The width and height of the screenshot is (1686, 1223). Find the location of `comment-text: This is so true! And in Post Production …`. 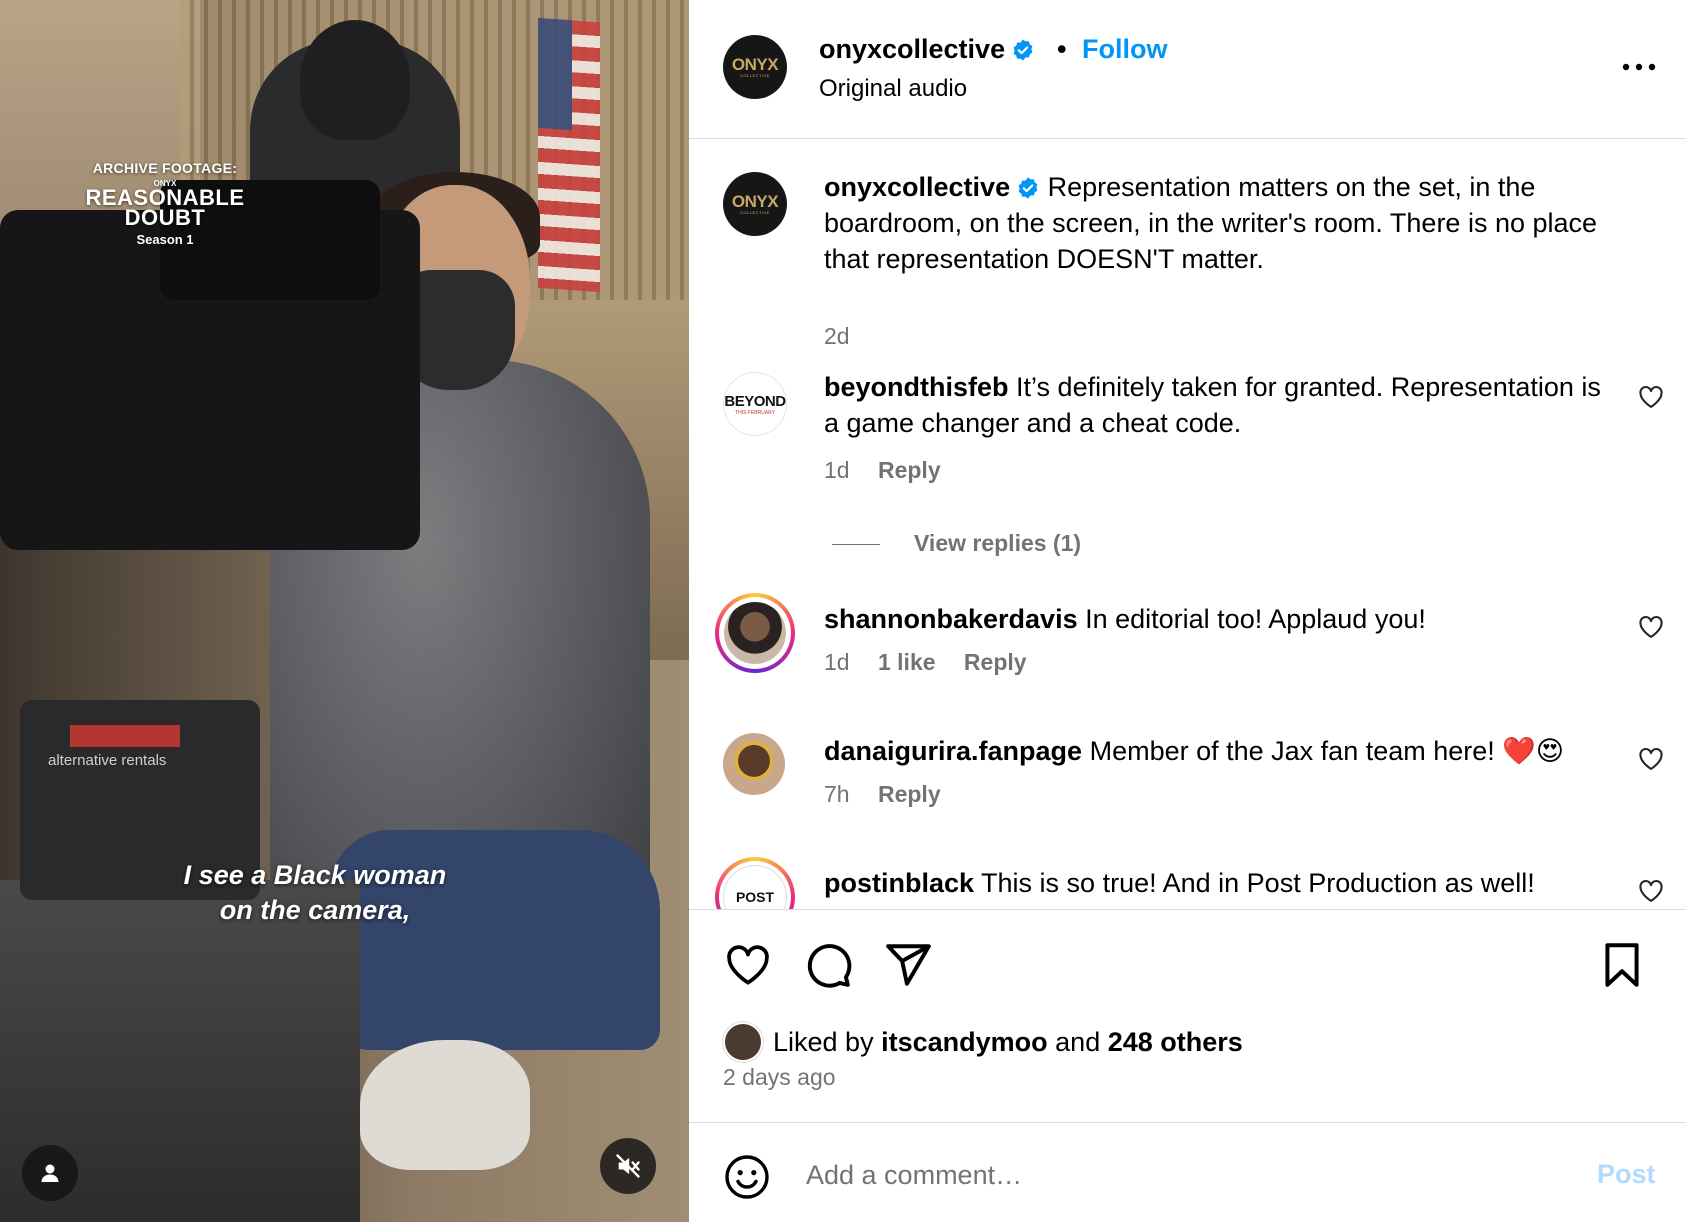

comment-text: This is so true! And in Post Production … is located at coordinates (1258, 883).